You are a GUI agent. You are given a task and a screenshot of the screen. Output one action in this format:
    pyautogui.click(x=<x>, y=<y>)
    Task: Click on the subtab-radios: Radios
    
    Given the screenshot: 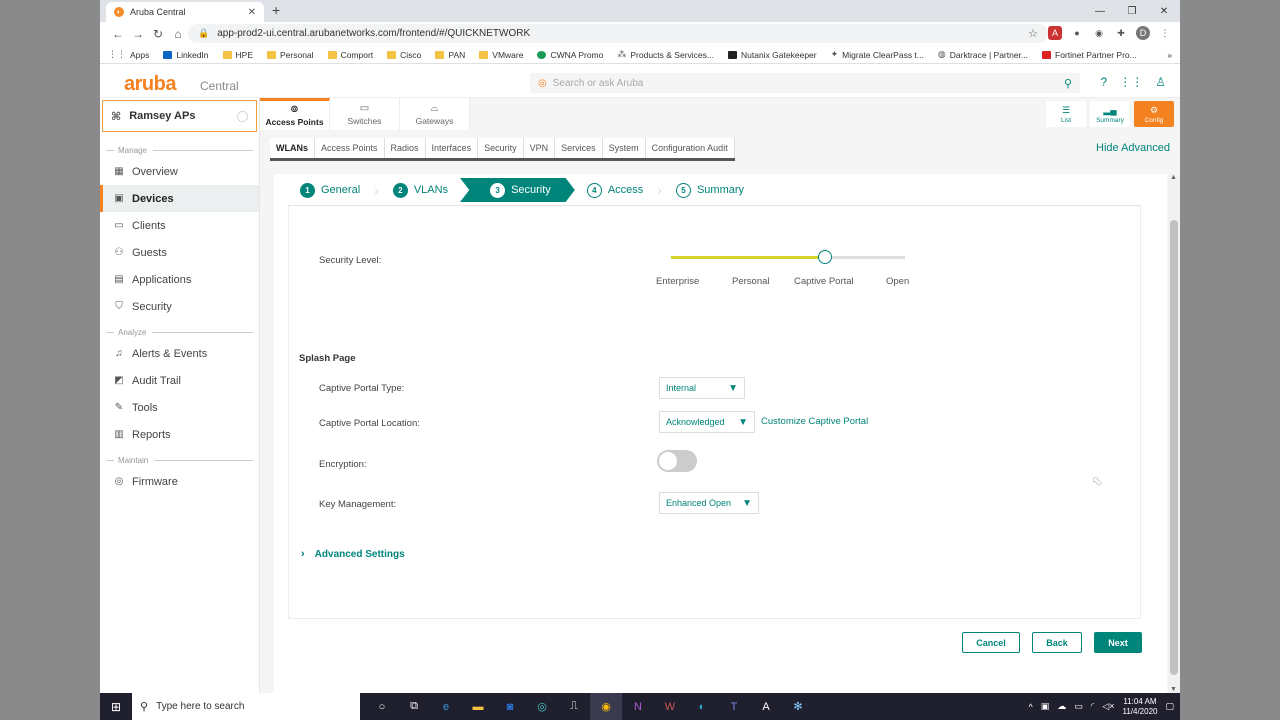 What is the action you would take?
    pyautogui.click(x=405, y=148)
    